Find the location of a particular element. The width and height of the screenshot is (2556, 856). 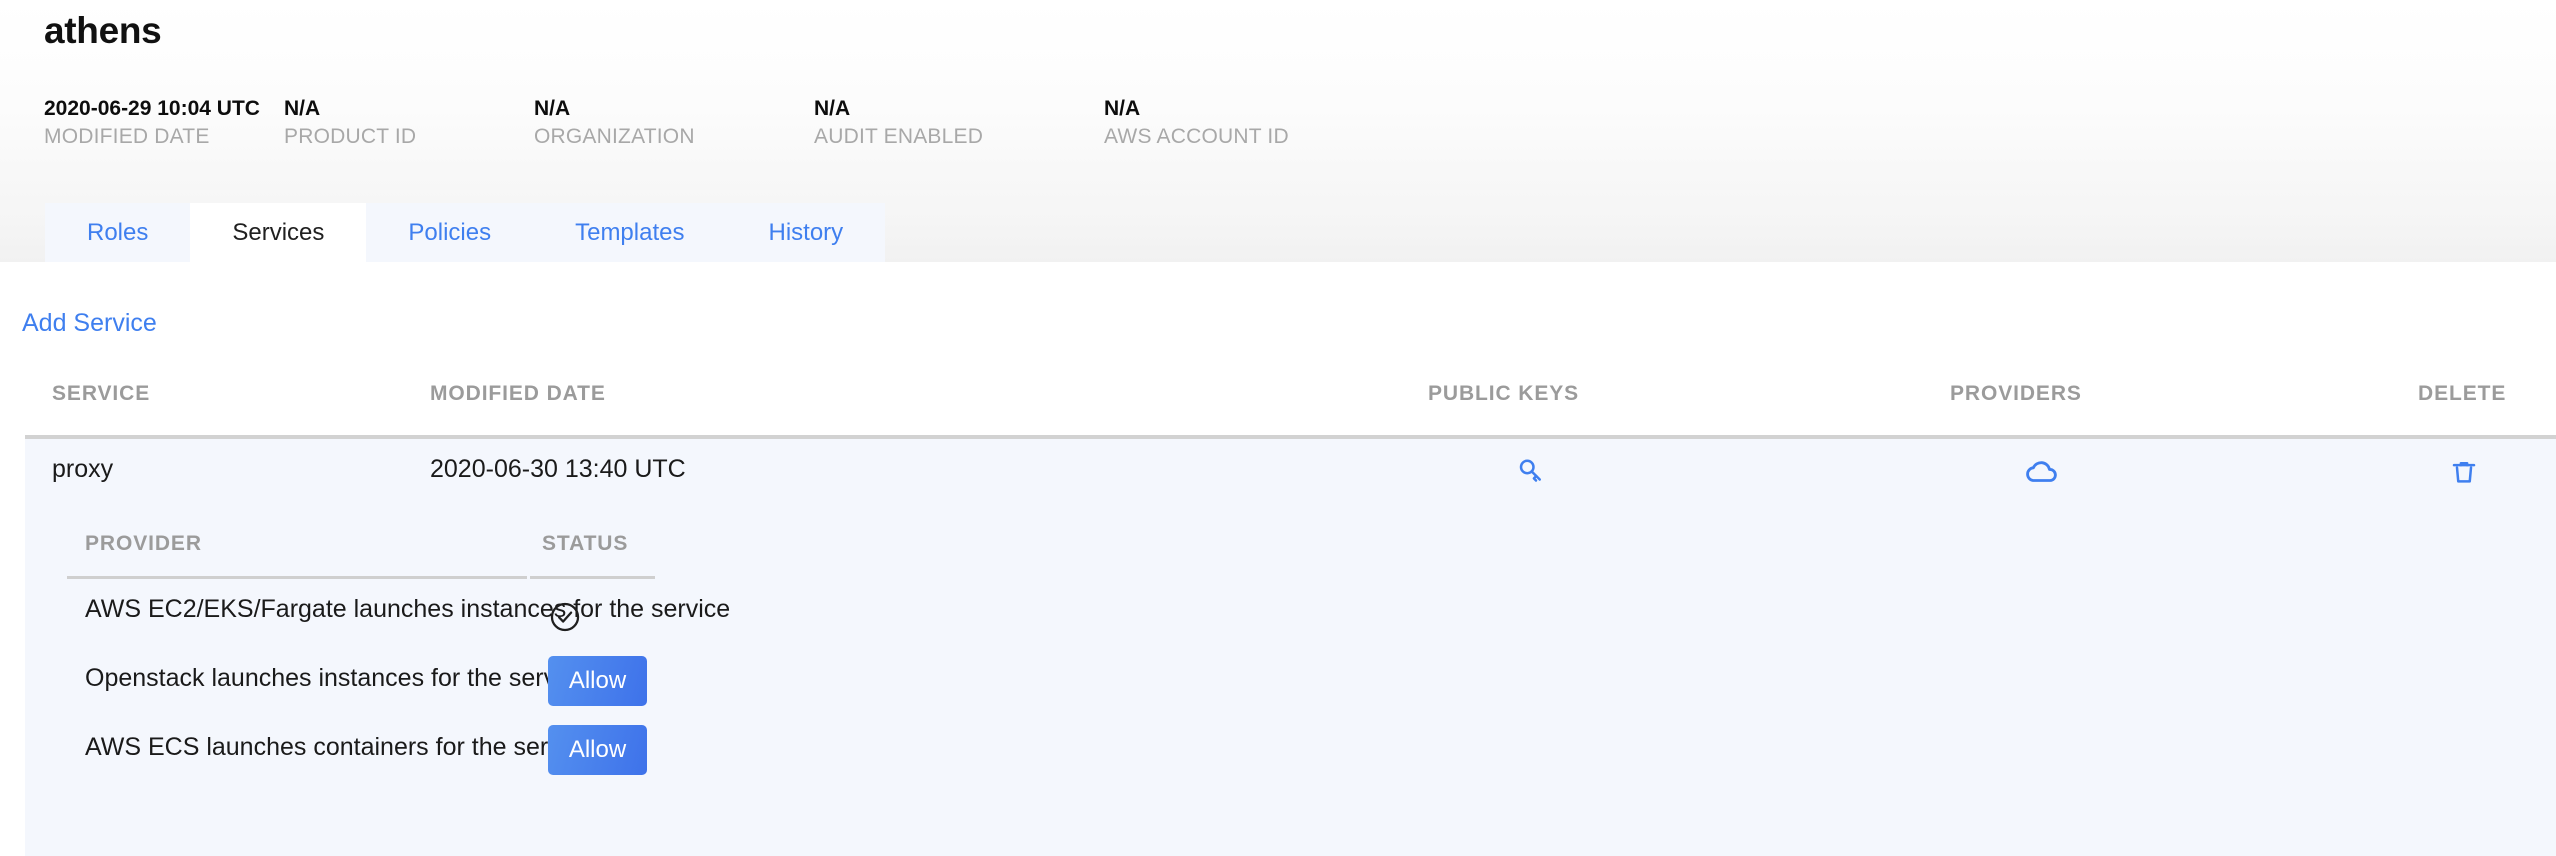

key-icon is located at coordinates (1531, 472).